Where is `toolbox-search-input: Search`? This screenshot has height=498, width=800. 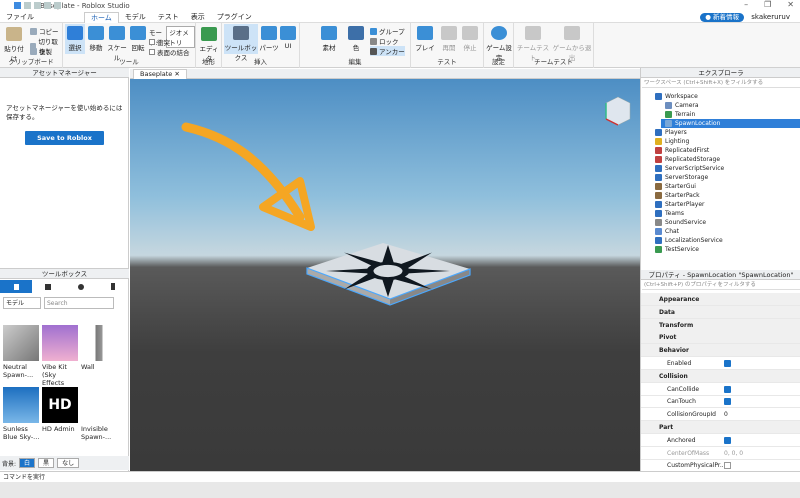 toolbox-search-input: Search is located at coordinates (79, 303).